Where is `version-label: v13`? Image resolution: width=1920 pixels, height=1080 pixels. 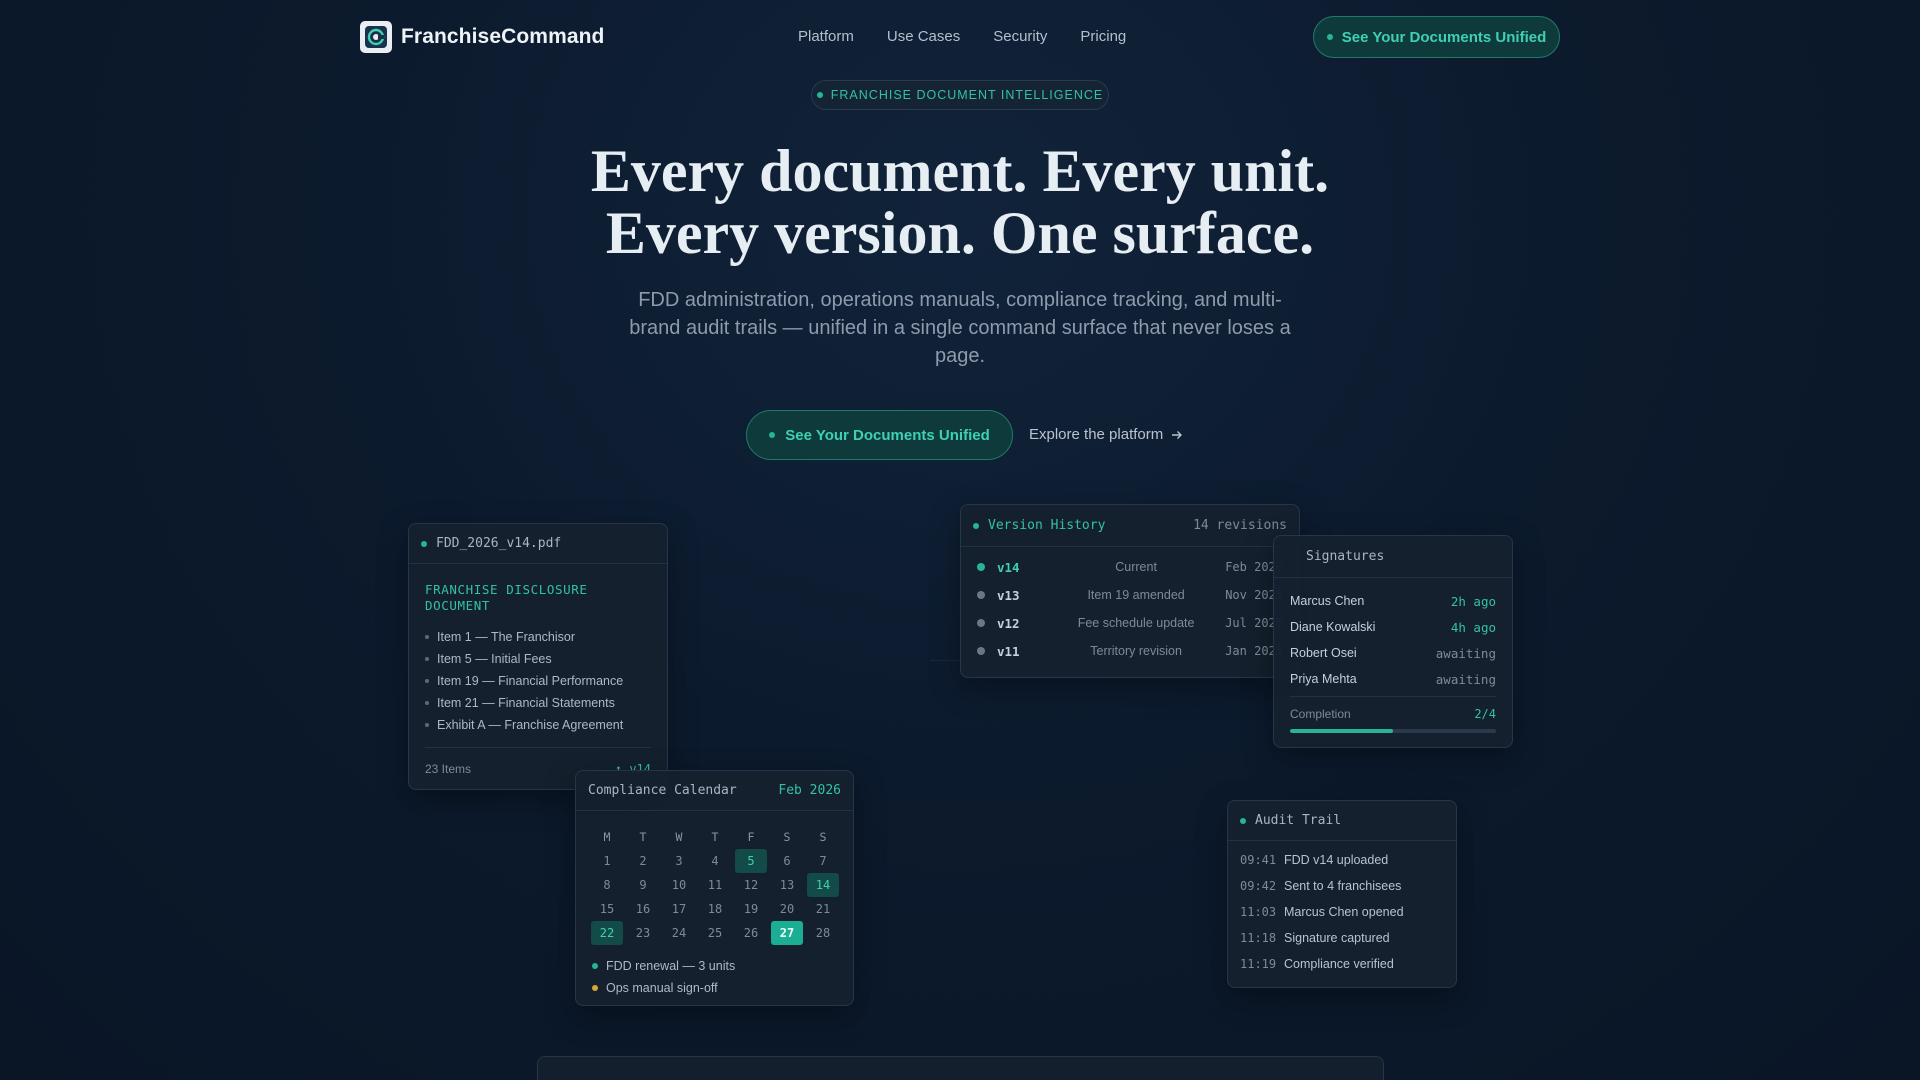
version-label: v13 is located at coordinates (1008, 595).